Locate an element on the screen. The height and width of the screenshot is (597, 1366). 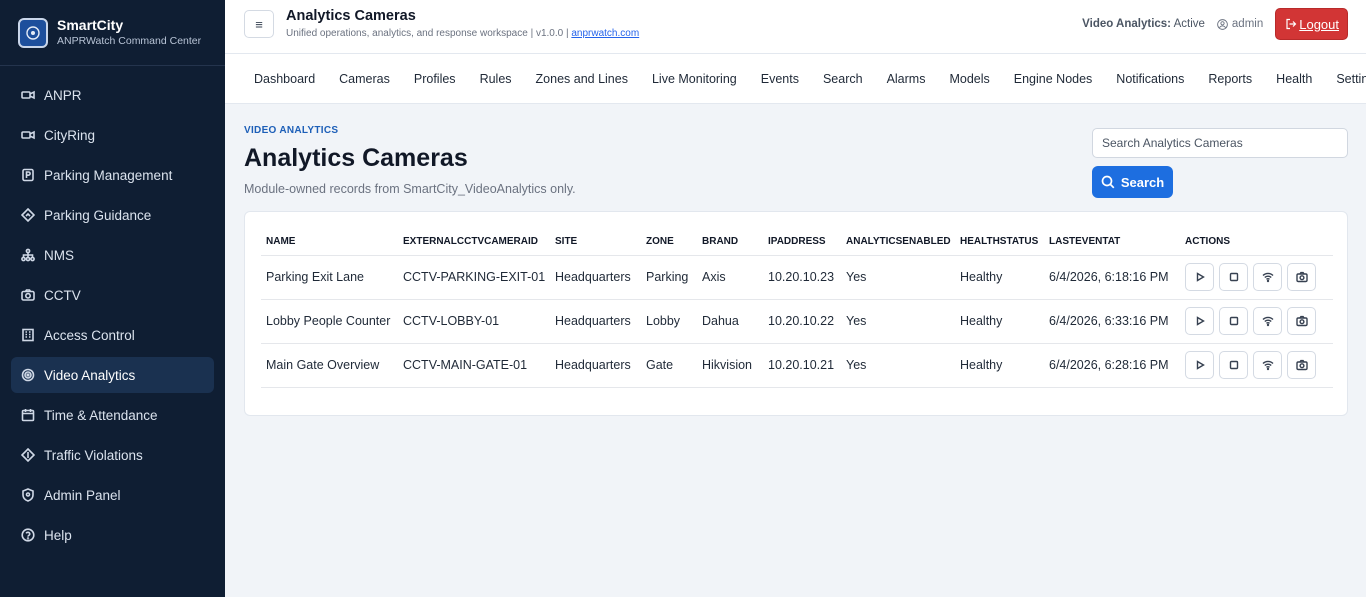
cell-ip-address: 10.20.10.23 is located at coordinates (802, 277).